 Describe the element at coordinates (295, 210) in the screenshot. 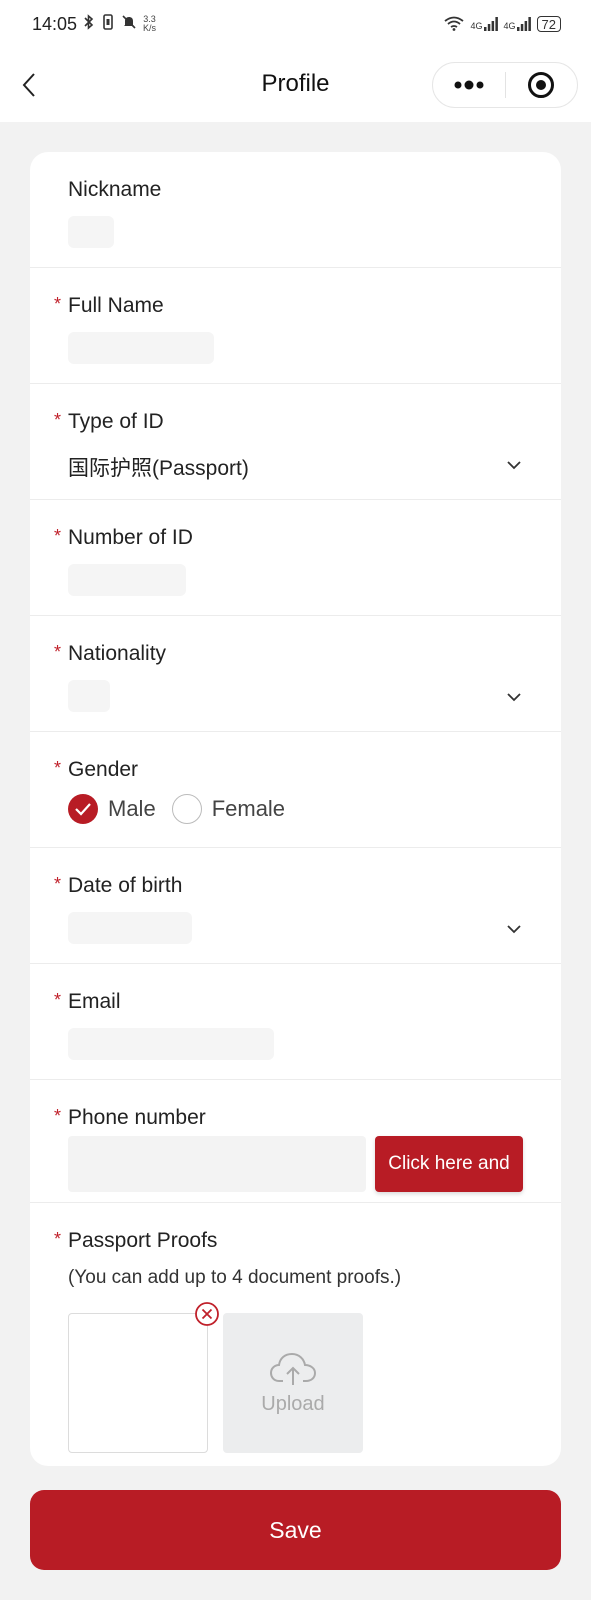

I see `nickname-row: Nickname` at that location.